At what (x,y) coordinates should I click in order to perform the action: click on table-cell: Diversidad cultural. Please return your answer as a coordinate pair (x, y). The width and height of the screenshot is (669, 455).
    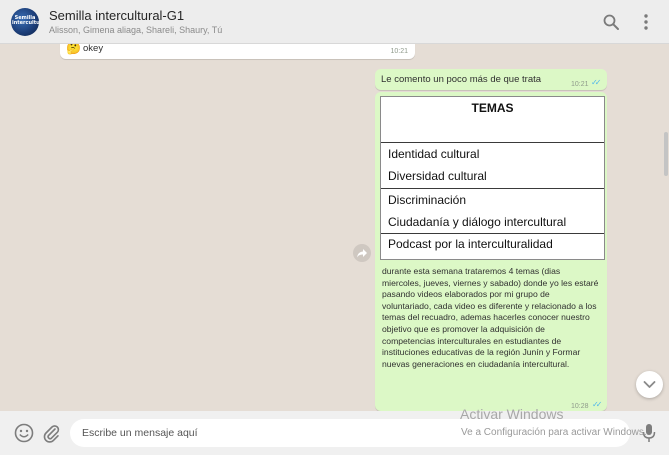
    Looking at the image, I should click on (437, 176).